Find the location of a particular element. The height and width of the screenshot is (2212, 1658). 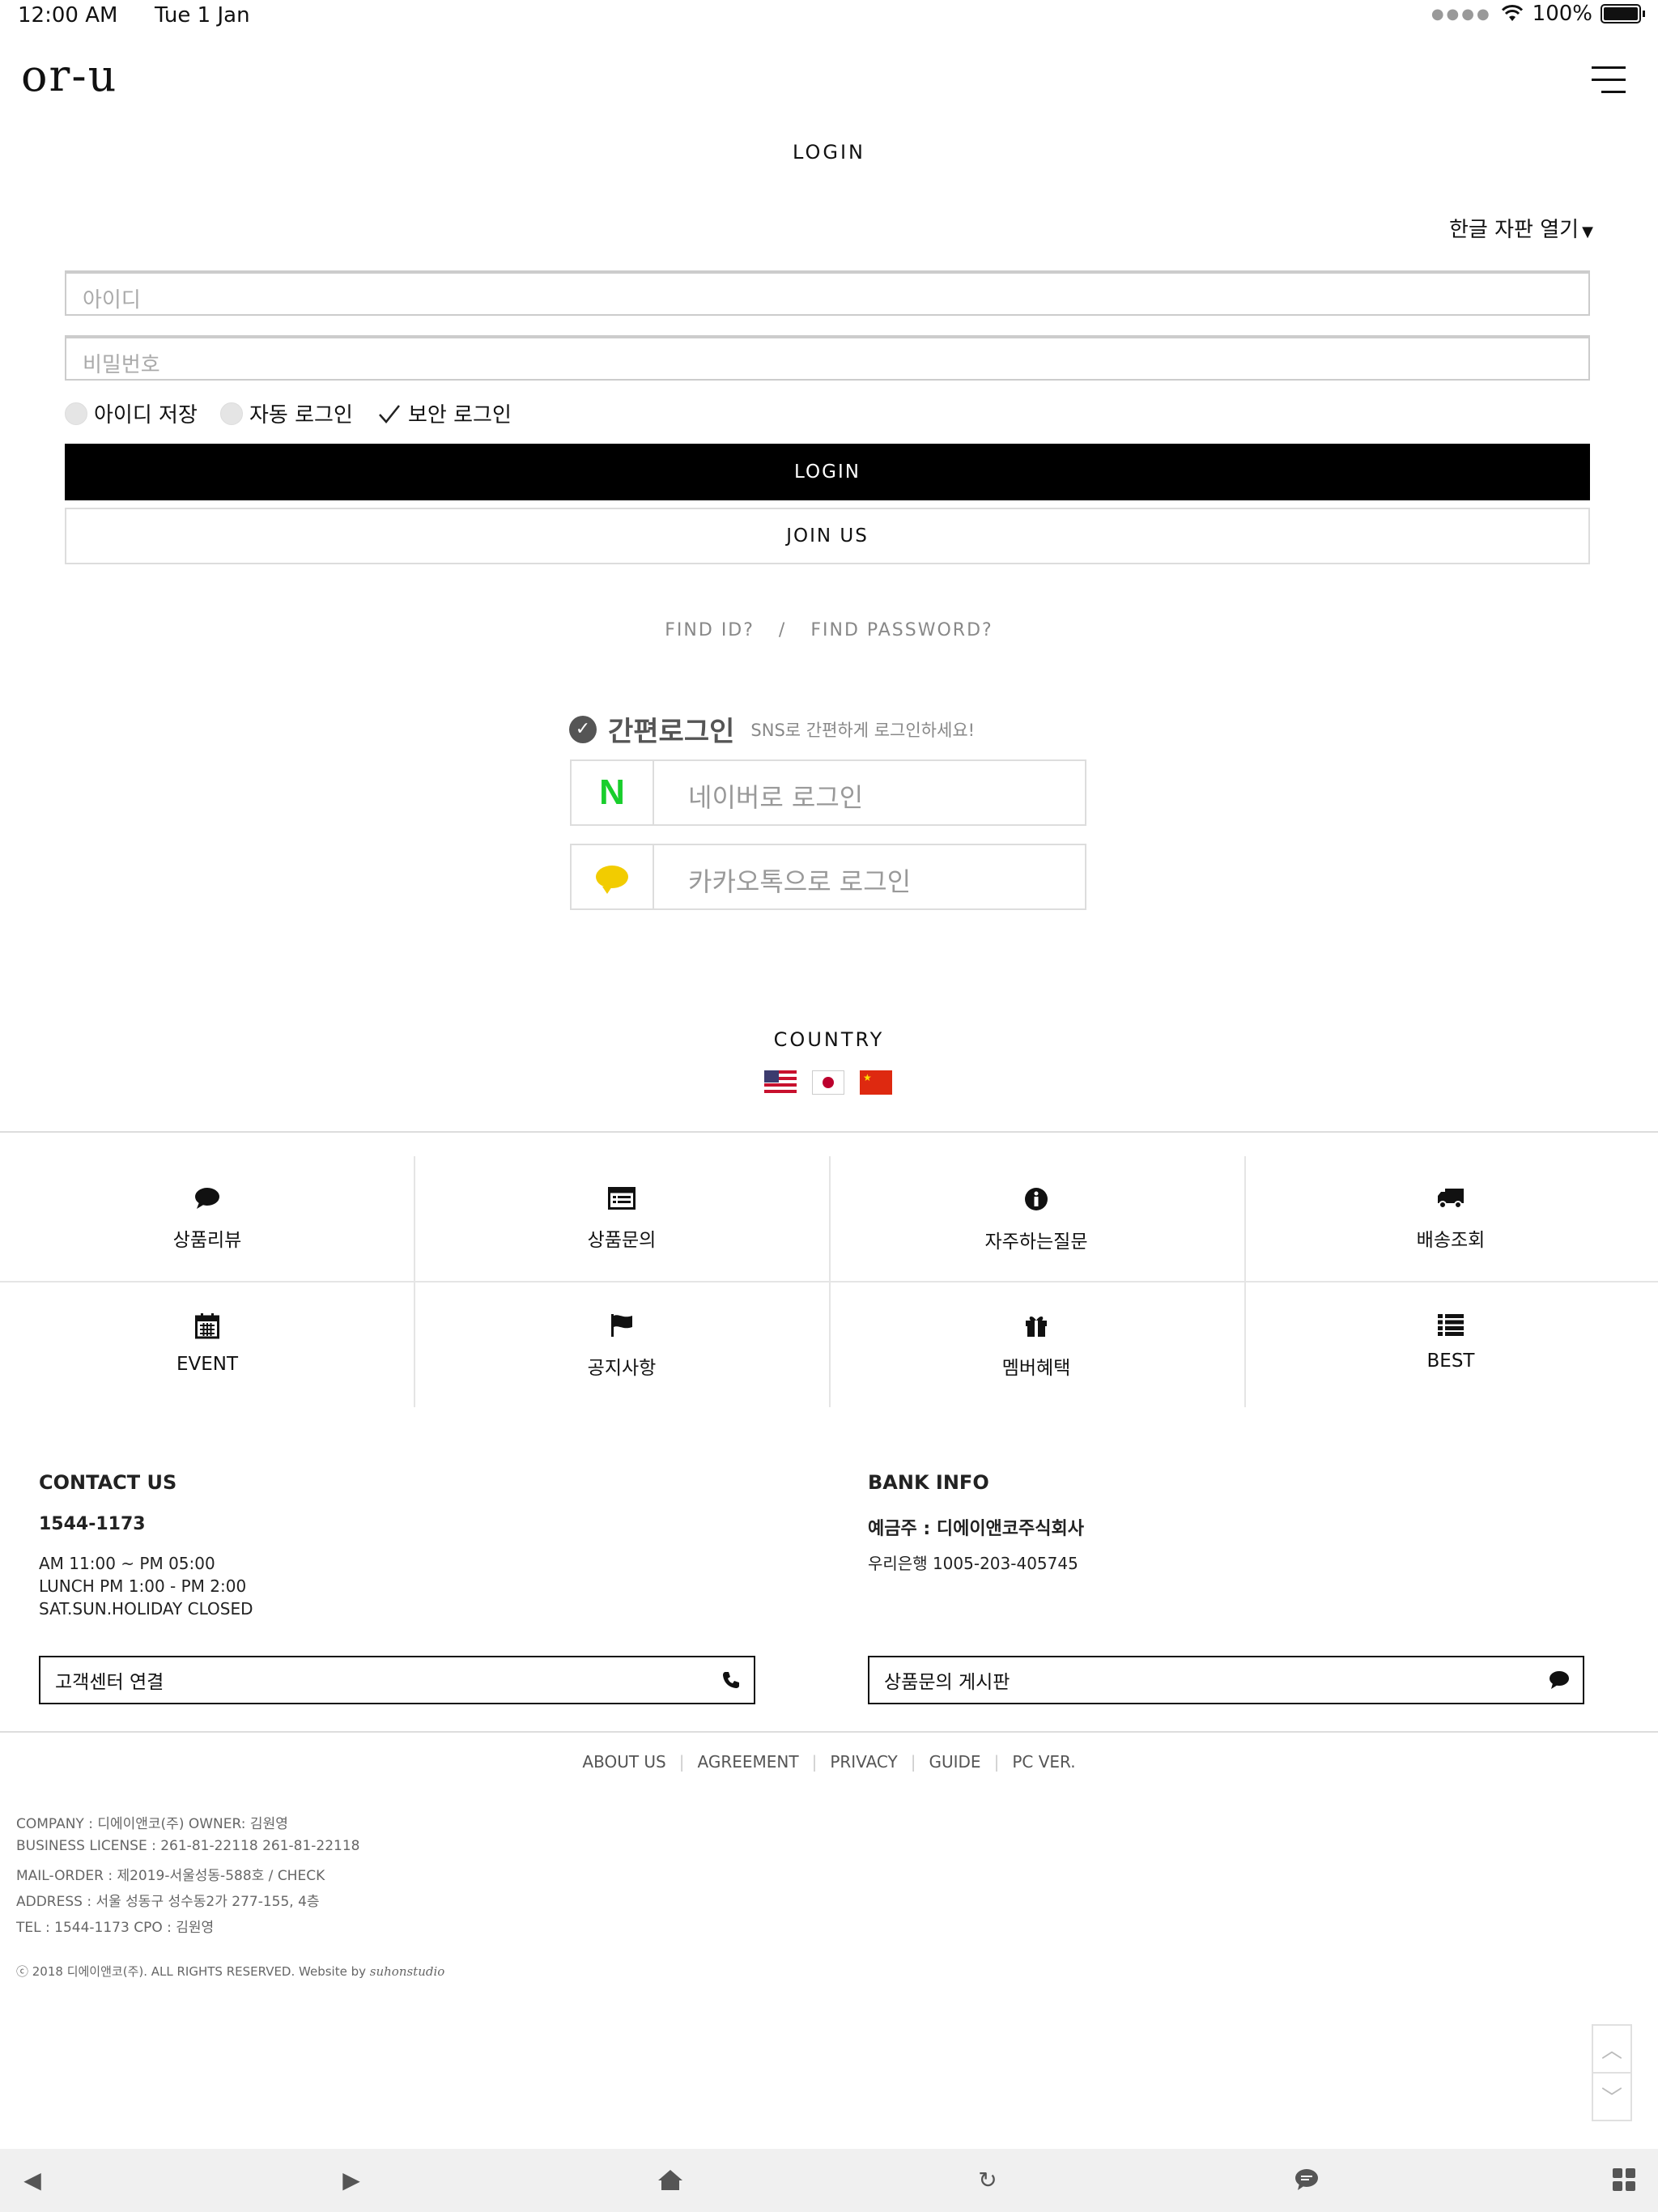

bank-title: BANK INFO is located at coordinates (928, 1482).